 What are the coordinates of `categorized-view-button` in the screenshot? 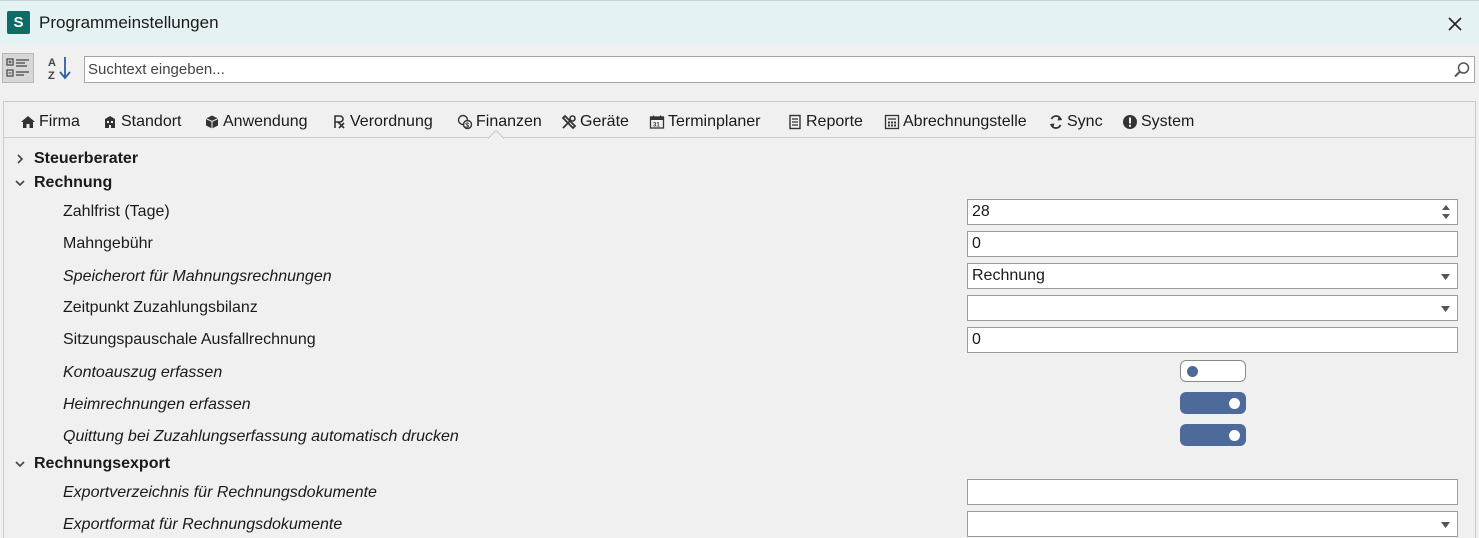 It's located at (18, 68).